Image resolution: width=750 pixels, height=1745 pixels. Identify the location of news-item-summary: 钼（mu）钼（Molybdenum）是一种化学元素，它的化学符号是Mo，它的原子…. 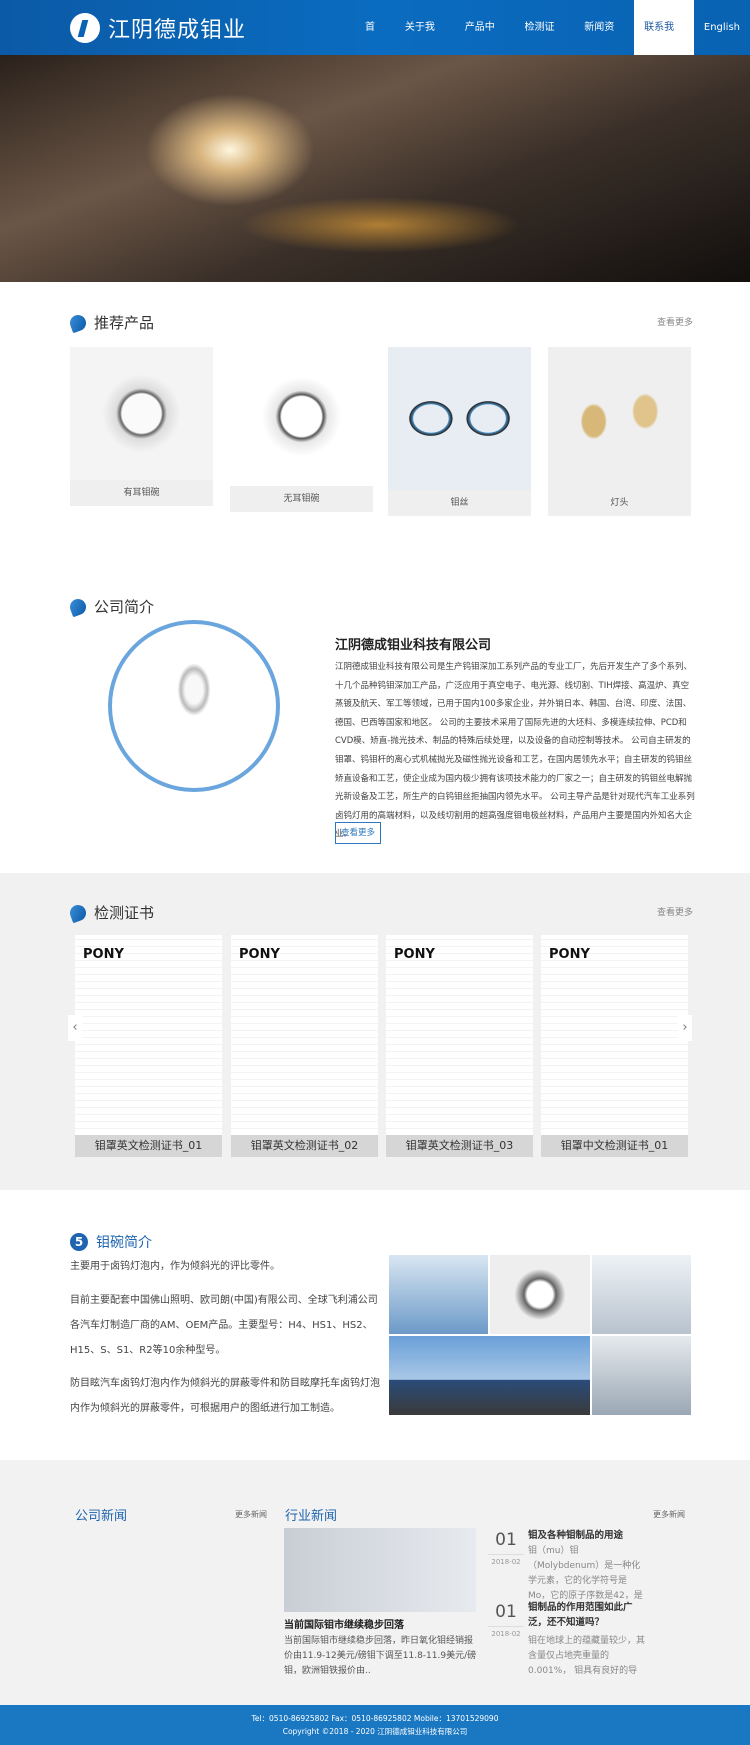
(585, 1573).